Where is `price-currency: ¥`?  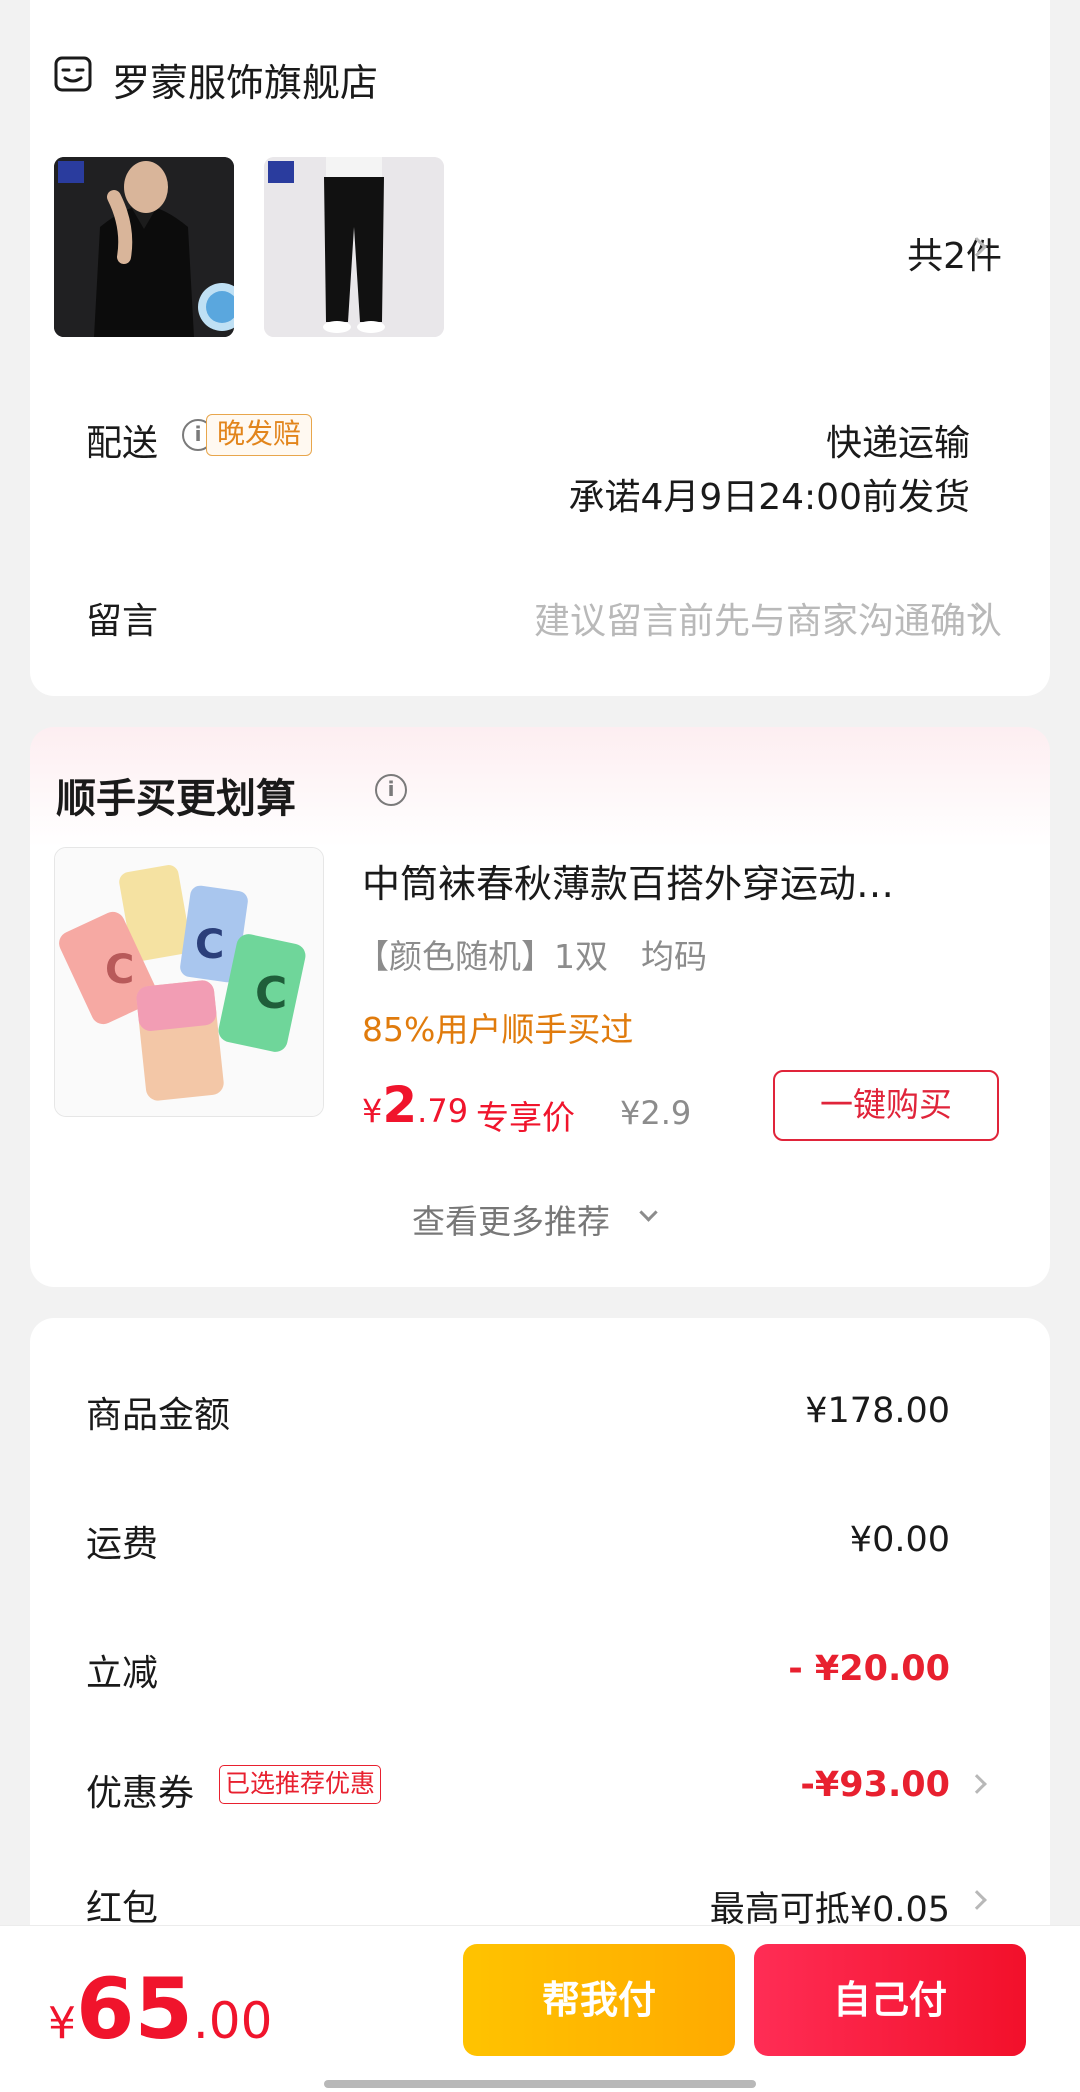 price-currency: ¥ is located at coordinates (372, 1111).